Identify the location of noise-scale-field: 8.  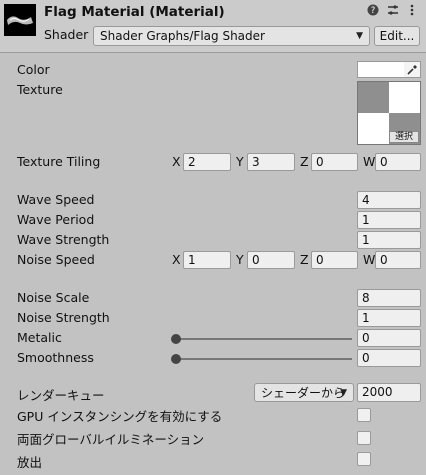
(389, 298).